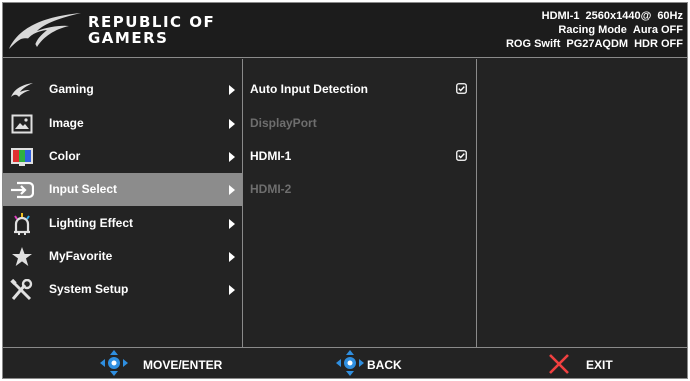 This screenshot has width=690, height=381. What do you see at coordinates (45, 31) in the screenshot?
I see `rog-logo` at bounding box center [45, 31].